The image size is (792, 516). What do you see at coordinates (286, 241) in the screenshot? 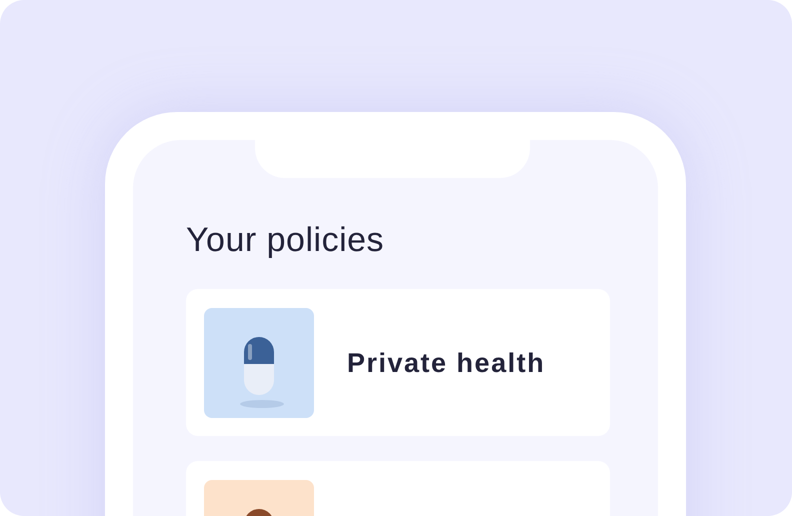
I see `screen-title: Your policies` at bounding box center [286, 241].